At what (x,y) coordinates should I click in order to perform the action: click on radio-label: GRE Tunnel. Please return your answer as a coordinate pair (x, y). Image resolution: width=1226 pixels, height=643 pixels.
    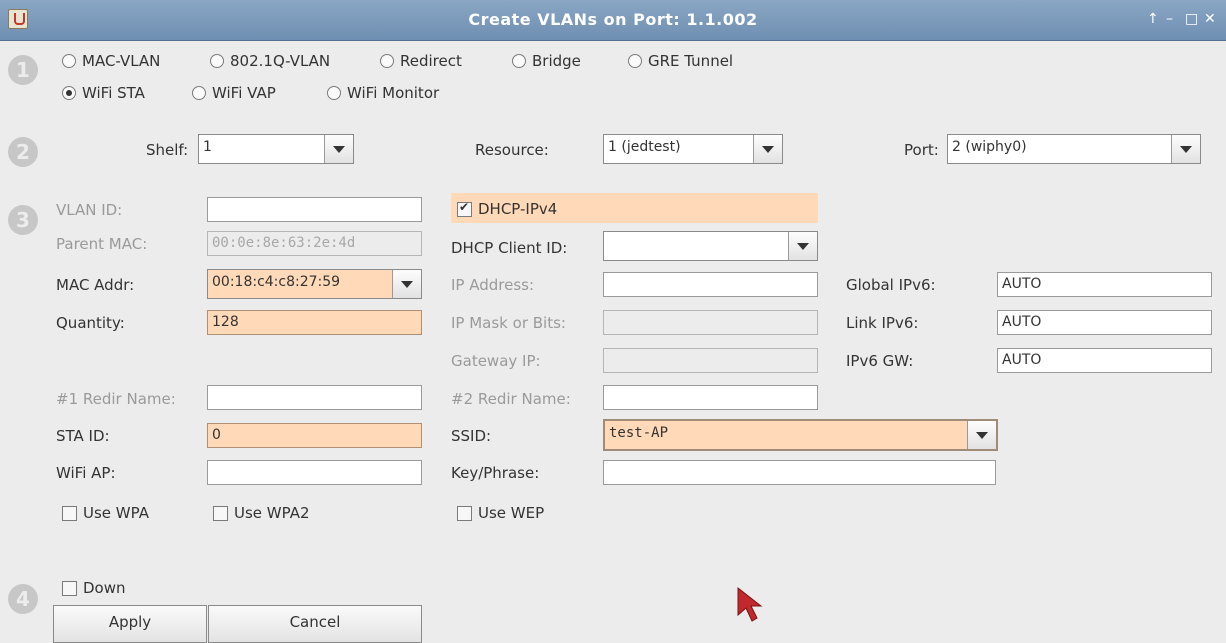
    Looking at the image, I should click on (691, 61).